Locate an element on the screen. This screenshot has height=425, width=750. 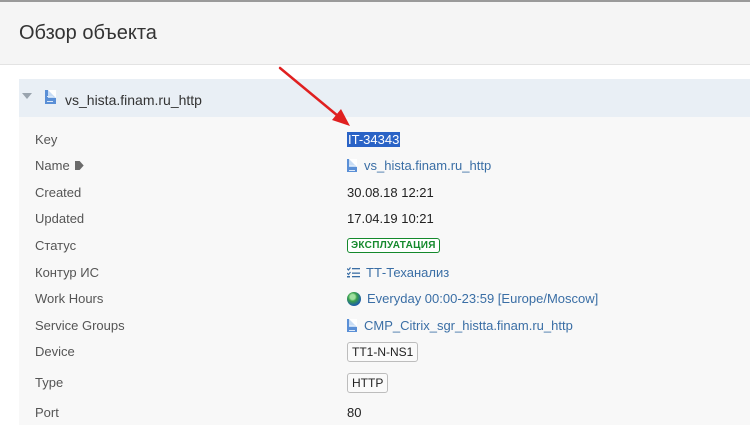
work-hours-value: Everyday 00:00-23:59 [Europe/Moscow] is located at coordinates (472, 298).